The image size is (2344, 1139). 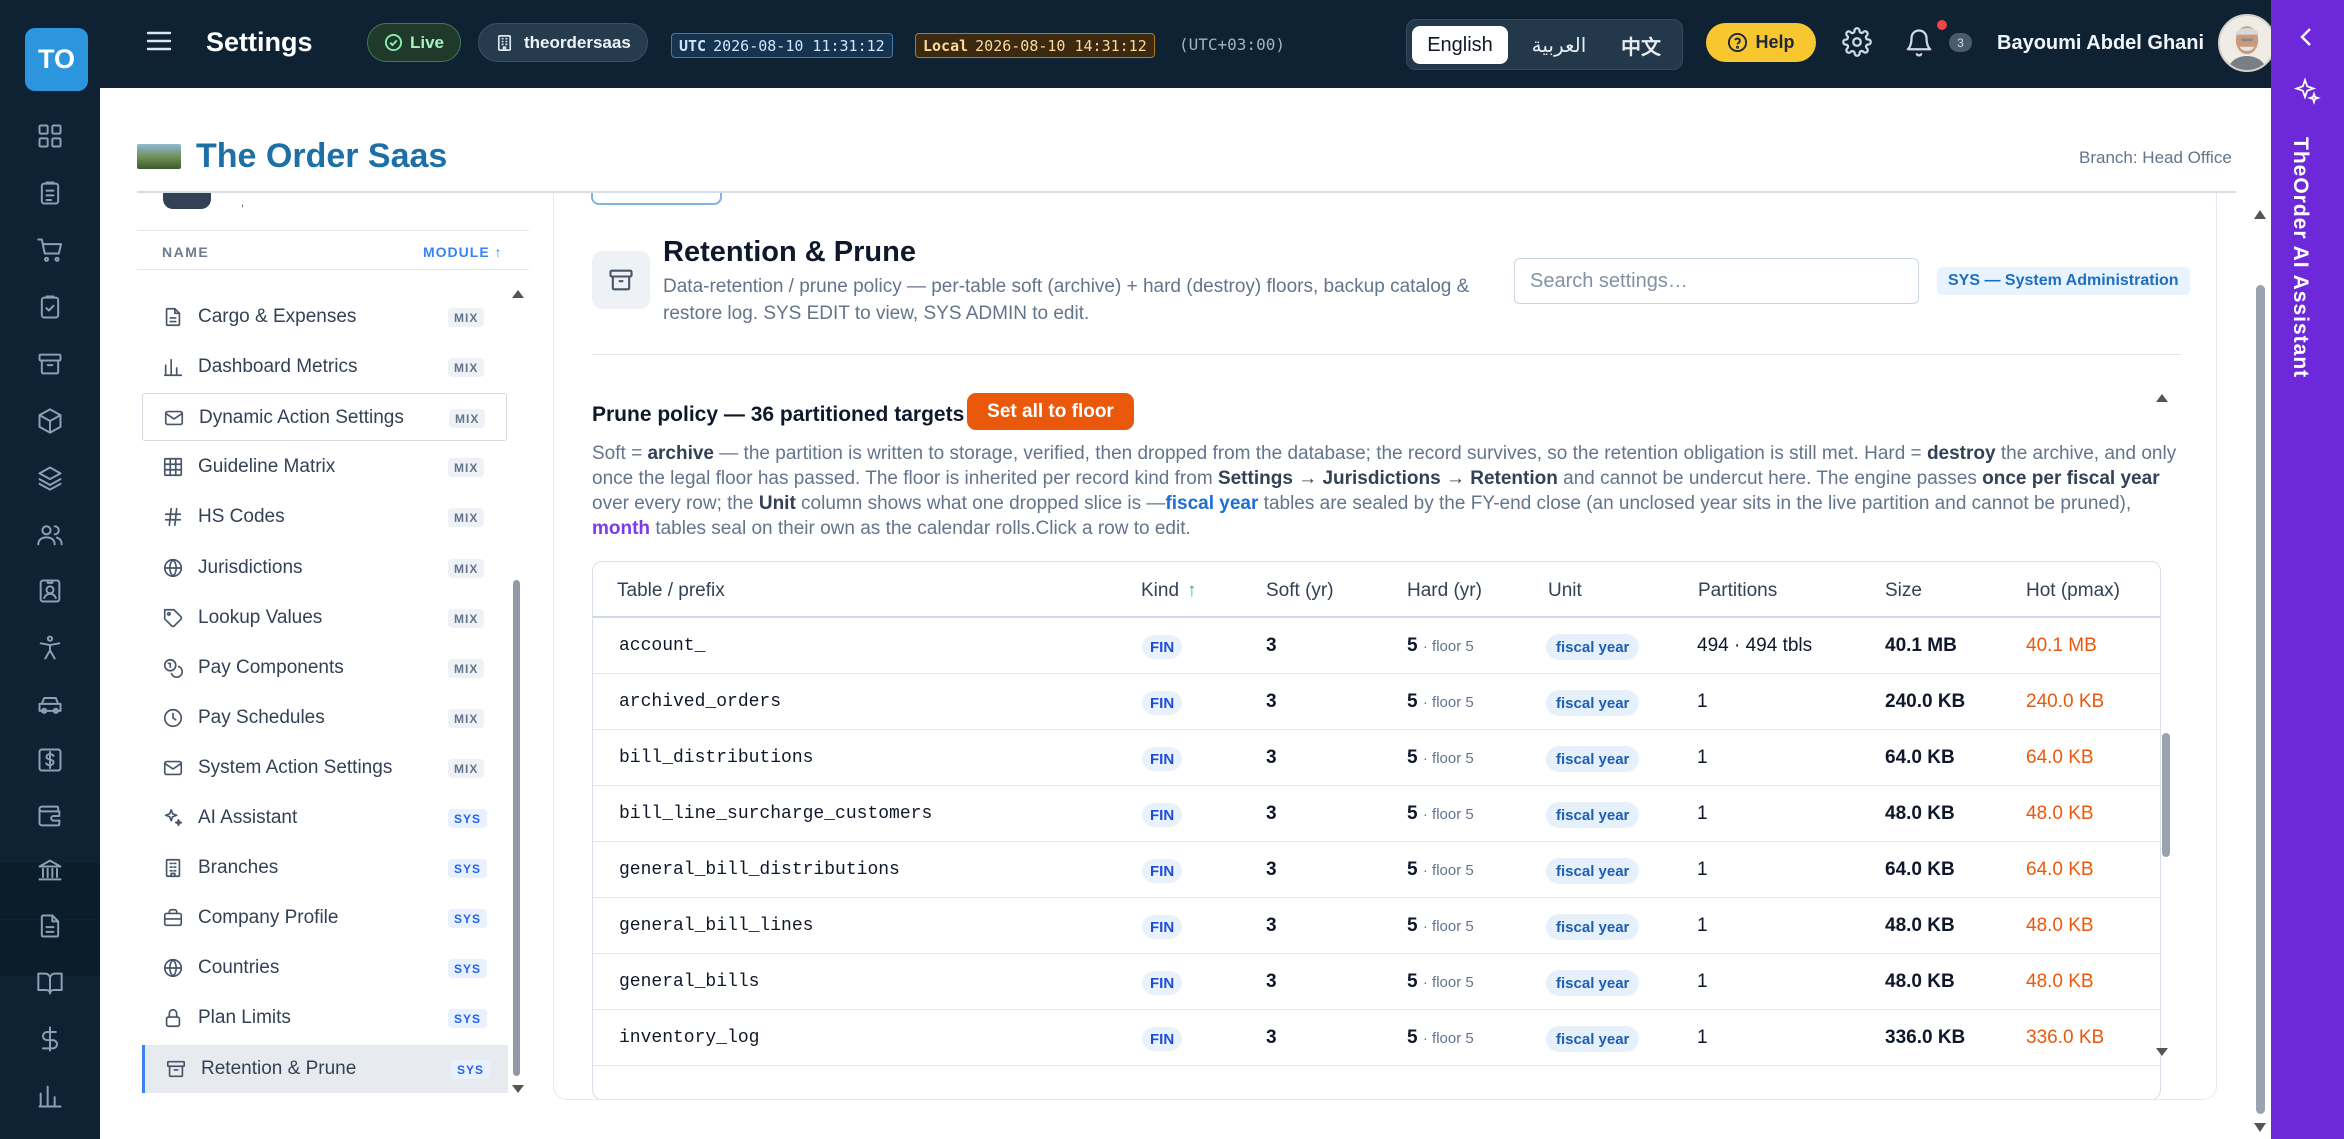 I want to click on sidebar-item: Cargo & Expenses MIX, so click(x=325, y=317).